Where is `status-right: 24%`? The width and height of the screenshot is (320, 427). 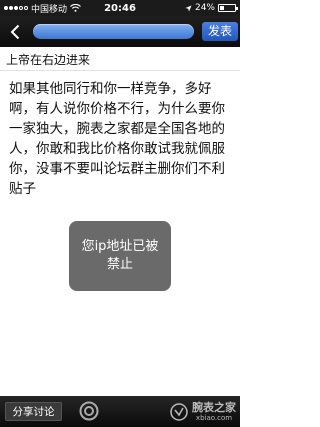
status-right: 24% is located at coordinates (211, 8).